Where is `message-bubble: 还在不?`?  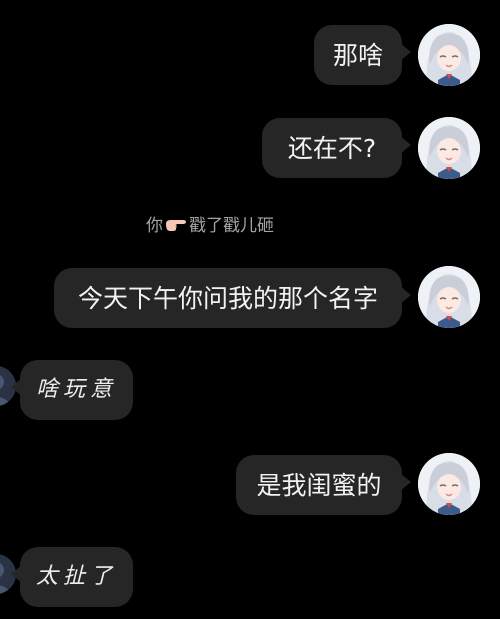
message-bubble: 还在不? is located at coordinates (336, 148).